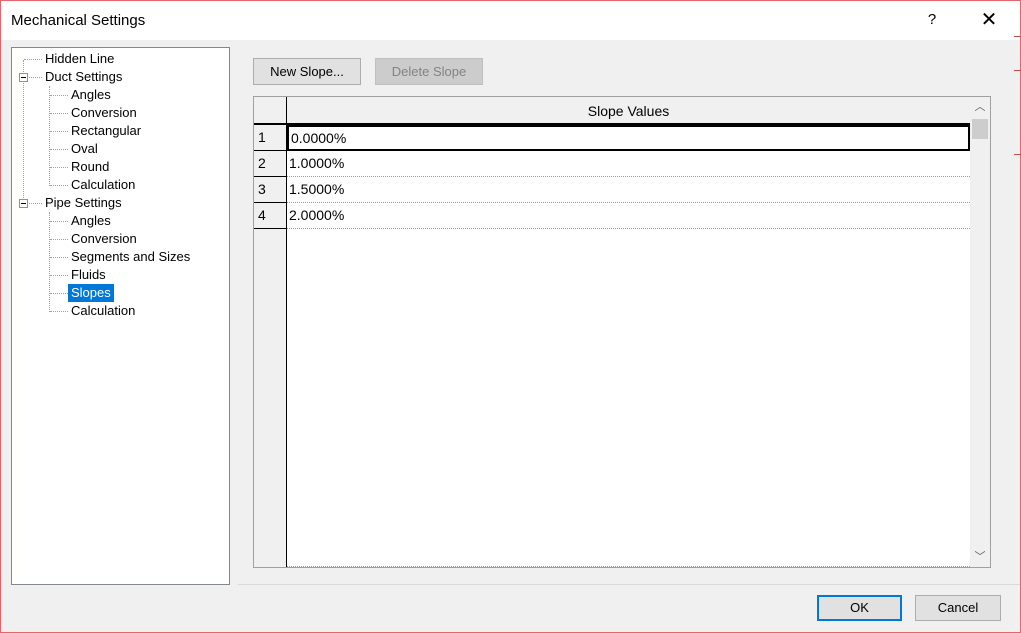  Describe the element at coordinates (88, 274) in the screenshot. I see `tree-item-label: Fluids` at that location.